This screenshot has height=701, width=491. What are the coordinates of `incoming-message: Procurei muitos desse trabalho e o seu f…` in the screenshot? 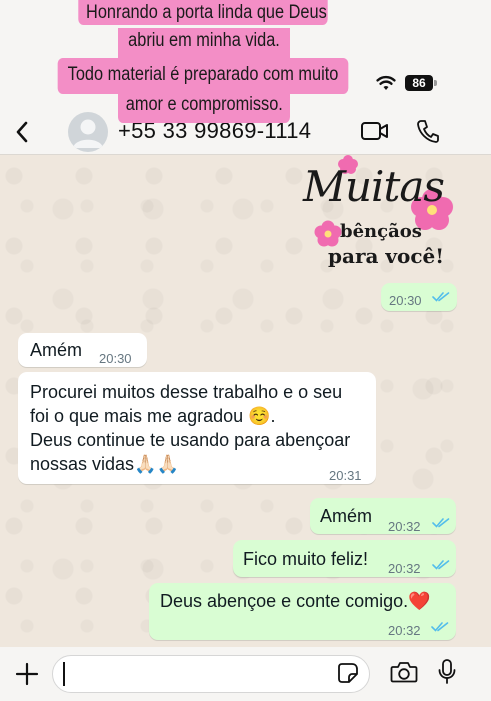 It's located at (197, 428).